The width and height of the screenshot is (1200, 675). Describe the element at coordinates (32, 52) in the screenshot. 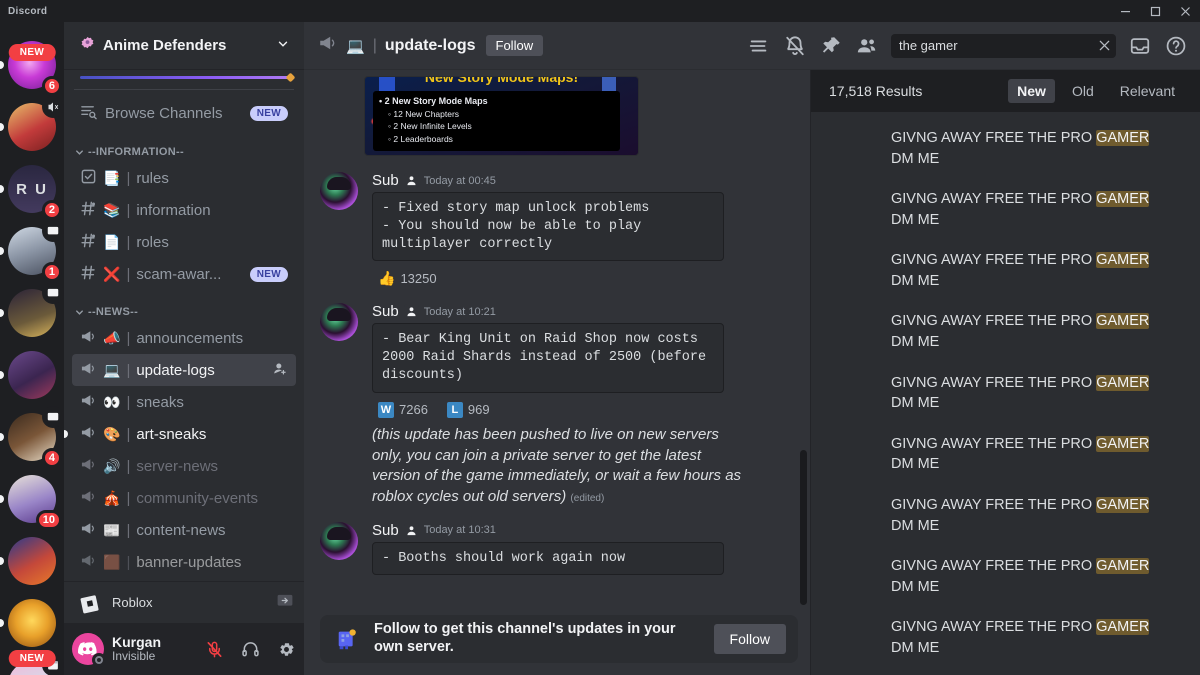

I see `rail-new-badge-top: NEW` at that location.